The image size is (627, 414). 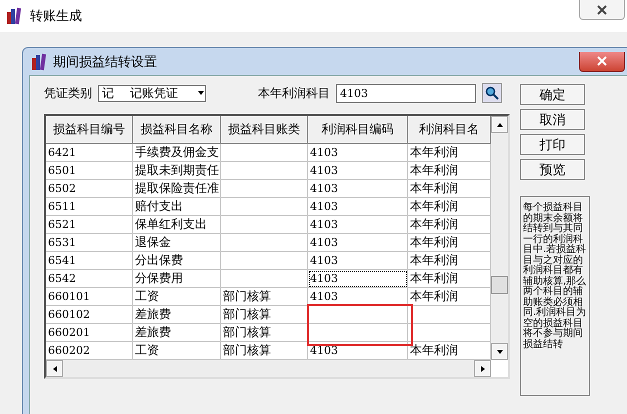 What do you see at coordinates (552, 119) in the screenshot?
I see `dialog-button: 取消` at bounding box center [552, 119].